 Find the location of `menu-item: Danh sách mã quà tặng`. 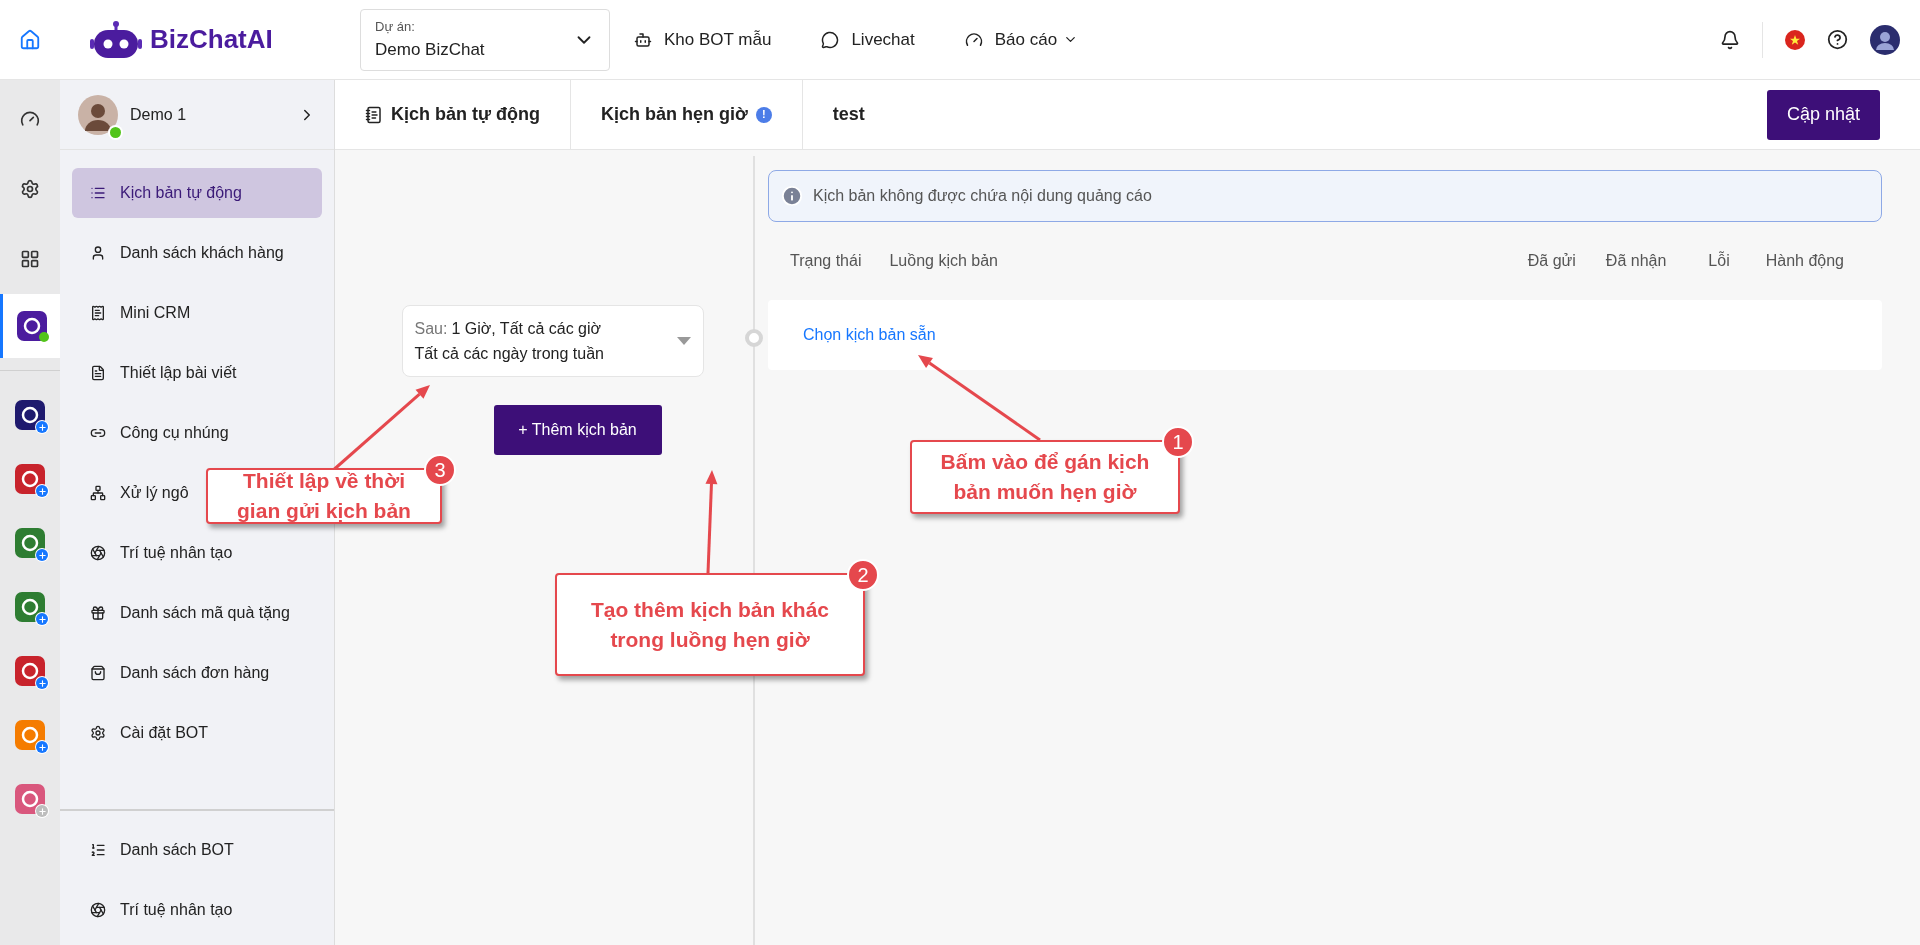

menu-item: Danh sách mã quà tặng is located at coordinates (182, 613).